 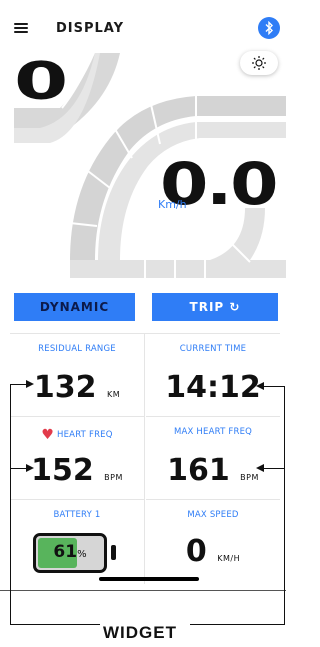 I want to click on widget-label: RESIDUAL RANGE, so click(x=77, y=349).